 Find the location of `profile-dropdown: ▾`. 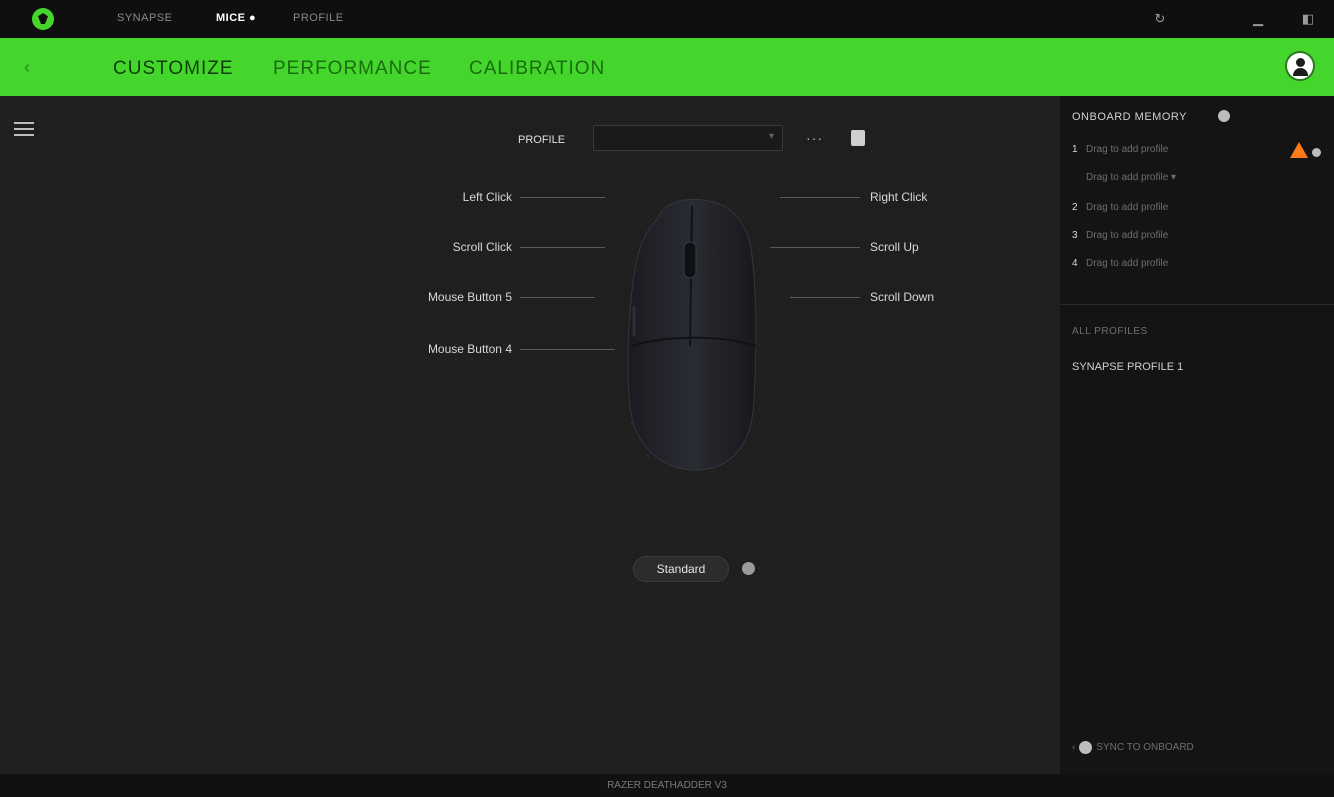

profile-dropdown: ▾ is located at coordinates (688, 138).